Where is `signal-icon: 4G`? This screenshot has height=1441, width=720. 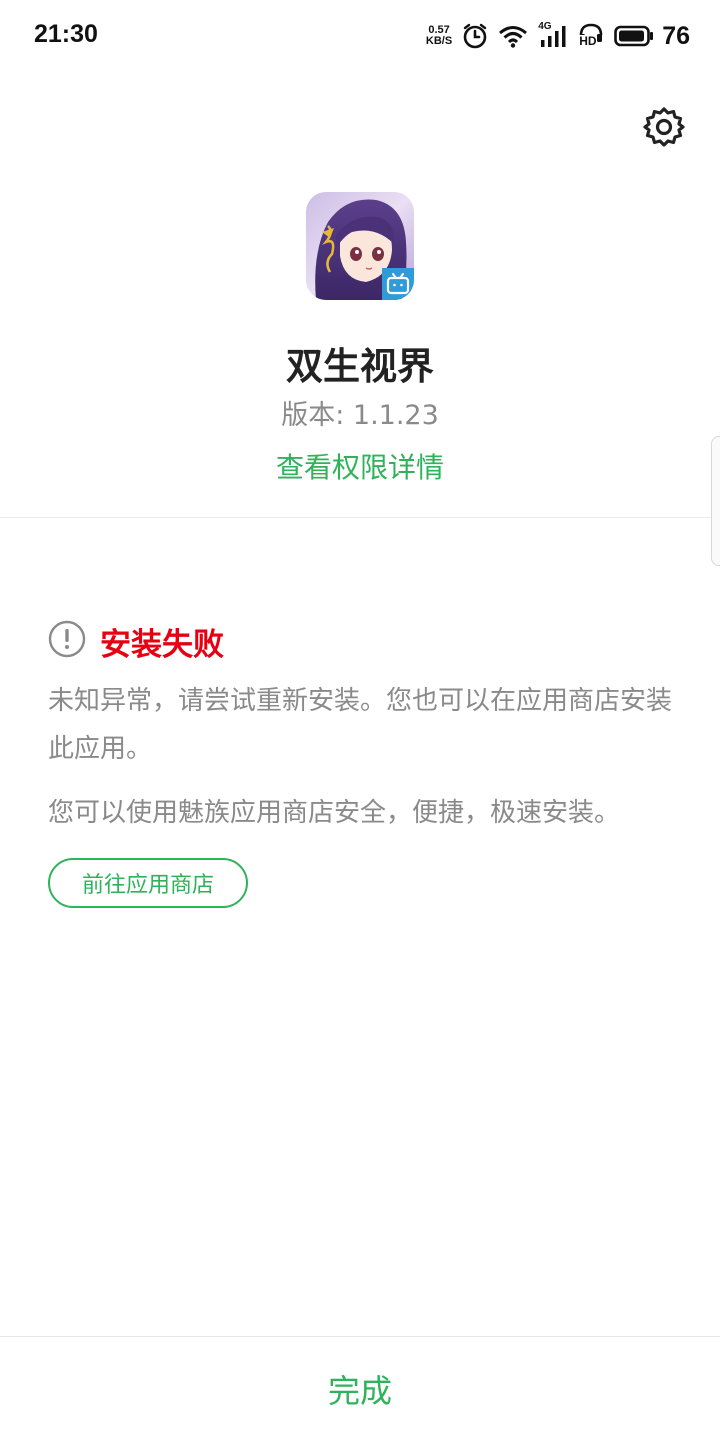 signal-icon: 4G is located at coordinates (553, 35).